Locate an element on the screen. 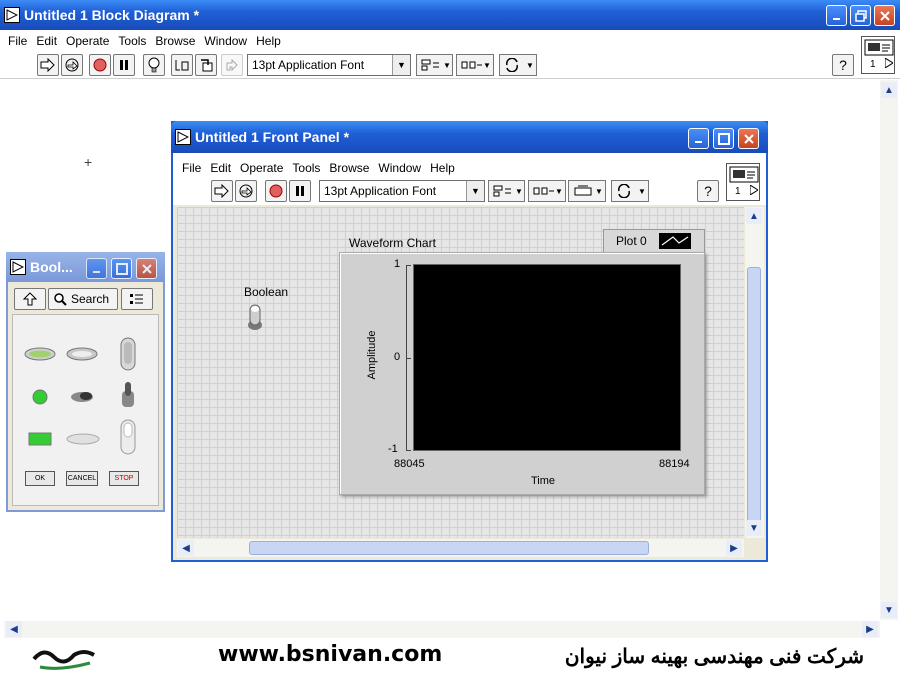 The width and height of the screenshot is (900, 675). footer-url: www.bsnivan.com is located at coordinates (330, 654).